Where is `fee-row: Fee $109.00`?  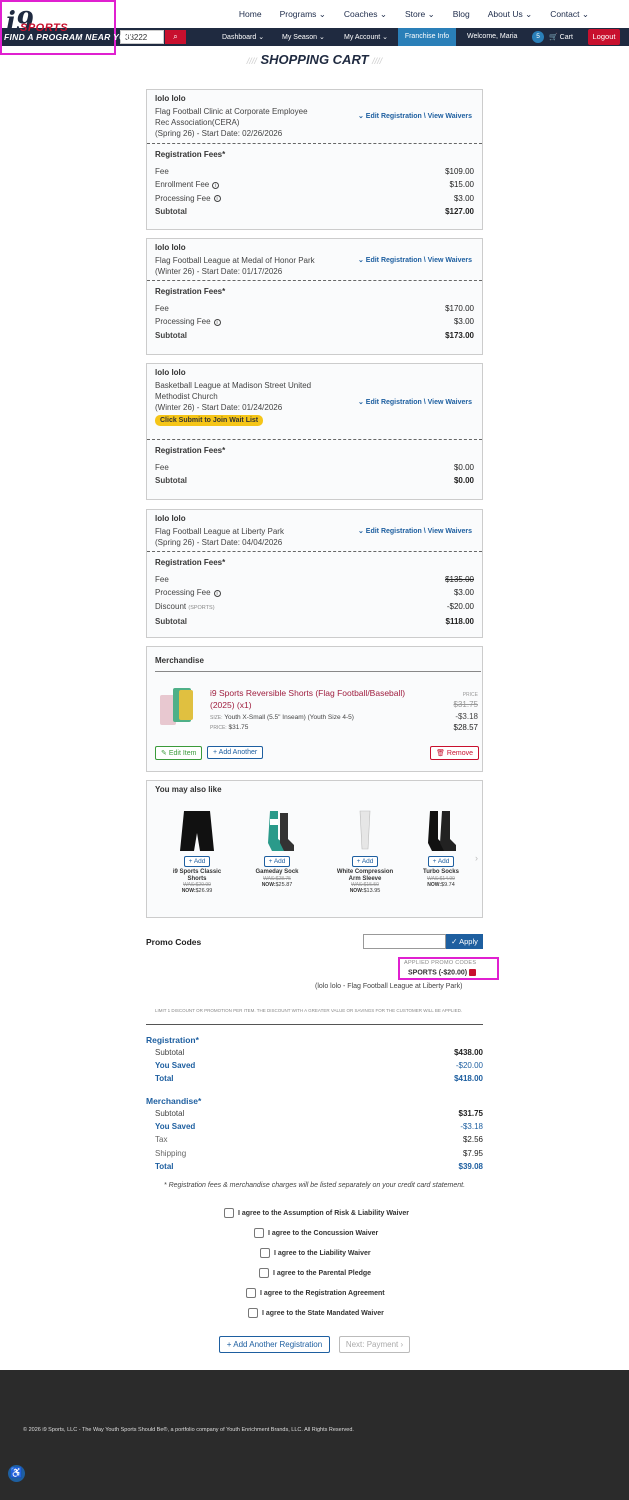
fee-row: Fee $109.00 is located at coordinates (314, 171).